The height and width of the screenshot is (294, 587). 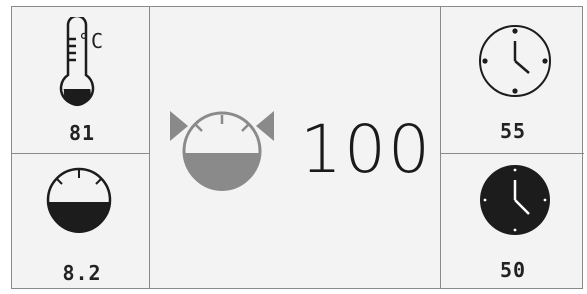 I want to click on clock-filled-value: 50, so click(x=513, y=270).